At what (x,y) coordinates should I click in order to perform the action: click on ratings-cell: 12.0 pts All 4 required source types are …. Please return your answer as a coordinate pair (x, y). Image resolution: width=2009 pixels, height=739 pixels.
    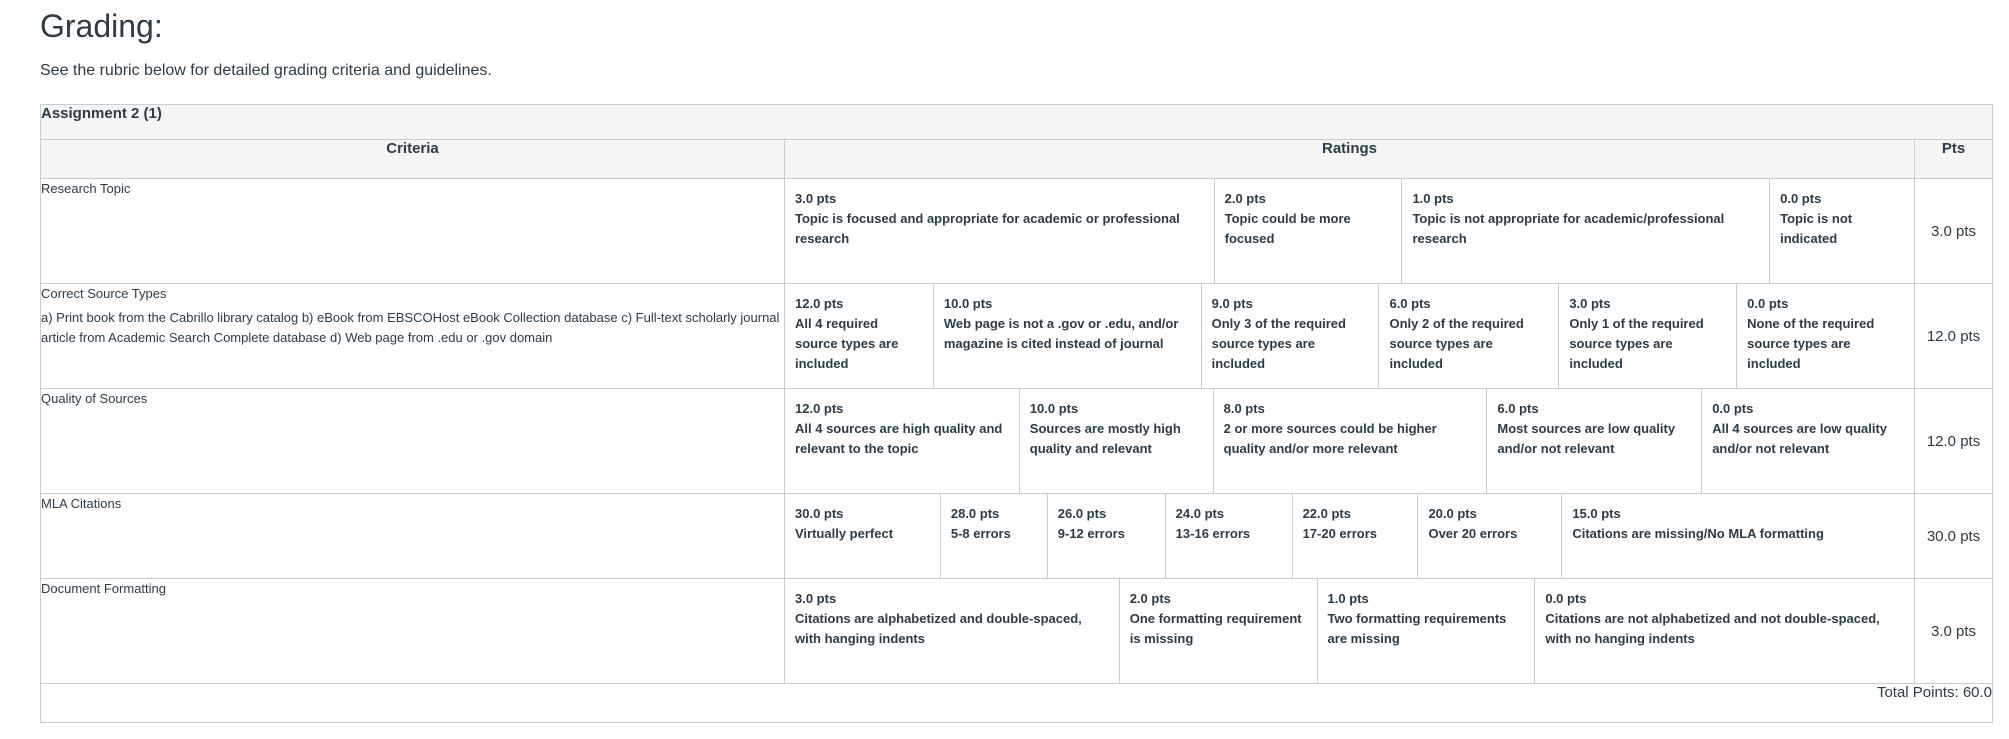
    Looking at the image, I should click on (1349, 336).